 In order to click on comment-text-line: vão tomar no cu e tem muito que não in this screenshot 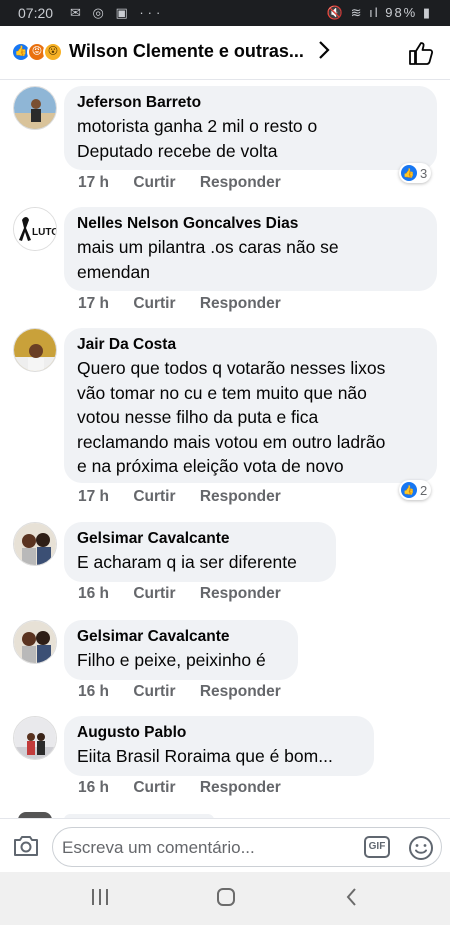, I will do `click(222, 392)`.